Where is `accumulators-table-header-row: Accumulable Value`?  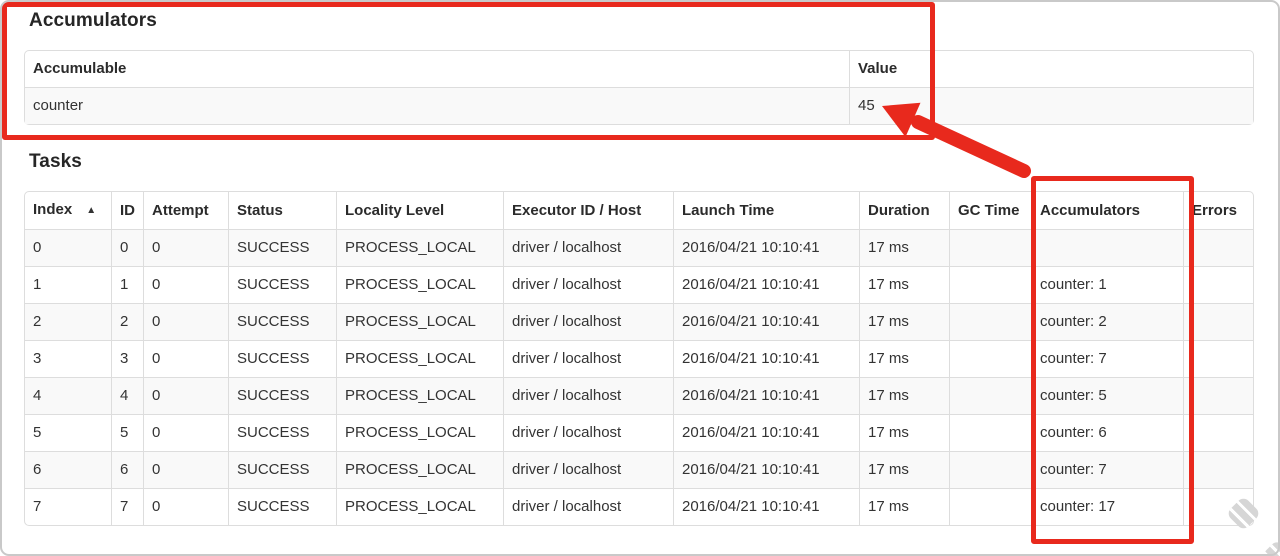
accumulators-table-header-row: Accumulable Value is located at coordinates (639, 69).